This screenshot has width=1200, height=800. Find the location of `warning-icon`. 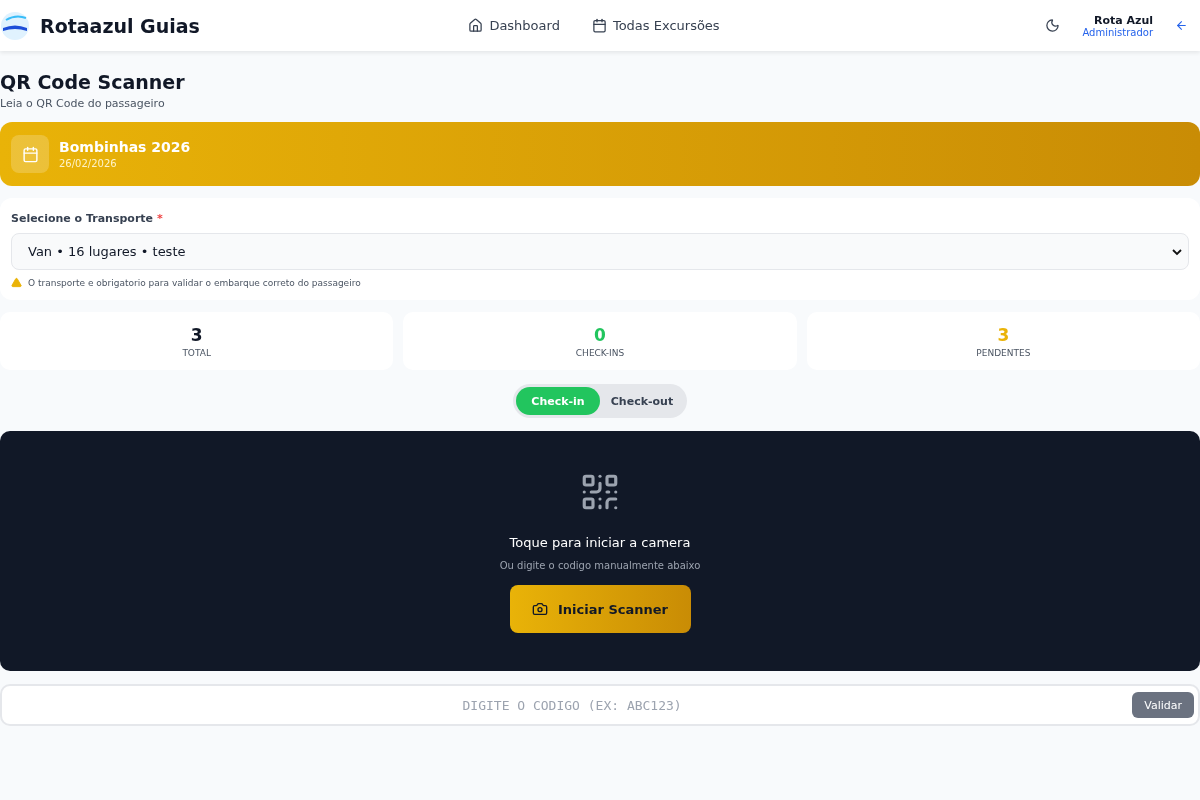

warning-icon is located at coordinates (16, 282).